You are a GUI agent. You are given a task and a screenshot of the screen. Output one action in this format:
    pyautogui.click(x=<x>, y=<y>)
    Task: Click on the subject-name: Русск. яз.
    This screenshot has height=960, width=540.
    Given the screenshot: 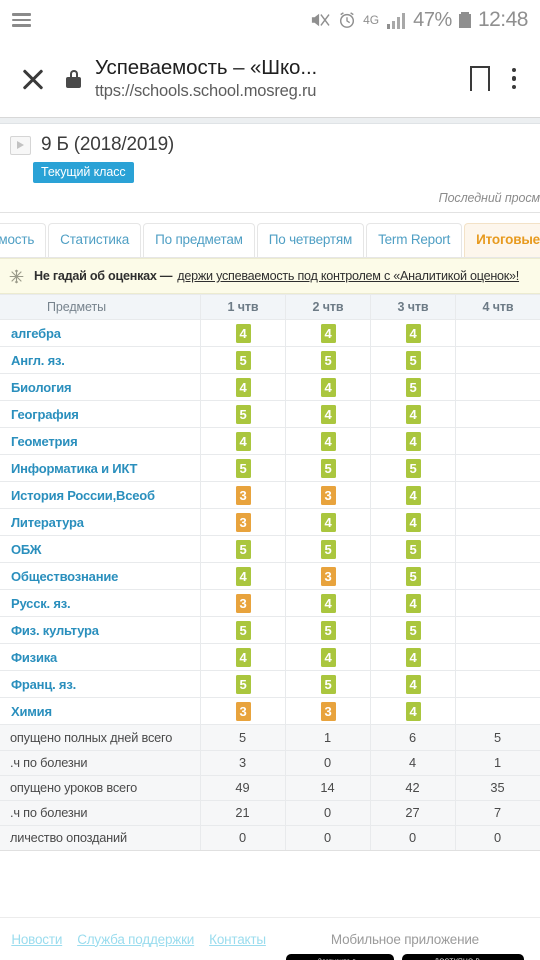 What is the action you would take?
    pyautogui.click(x=100, y=603)
    